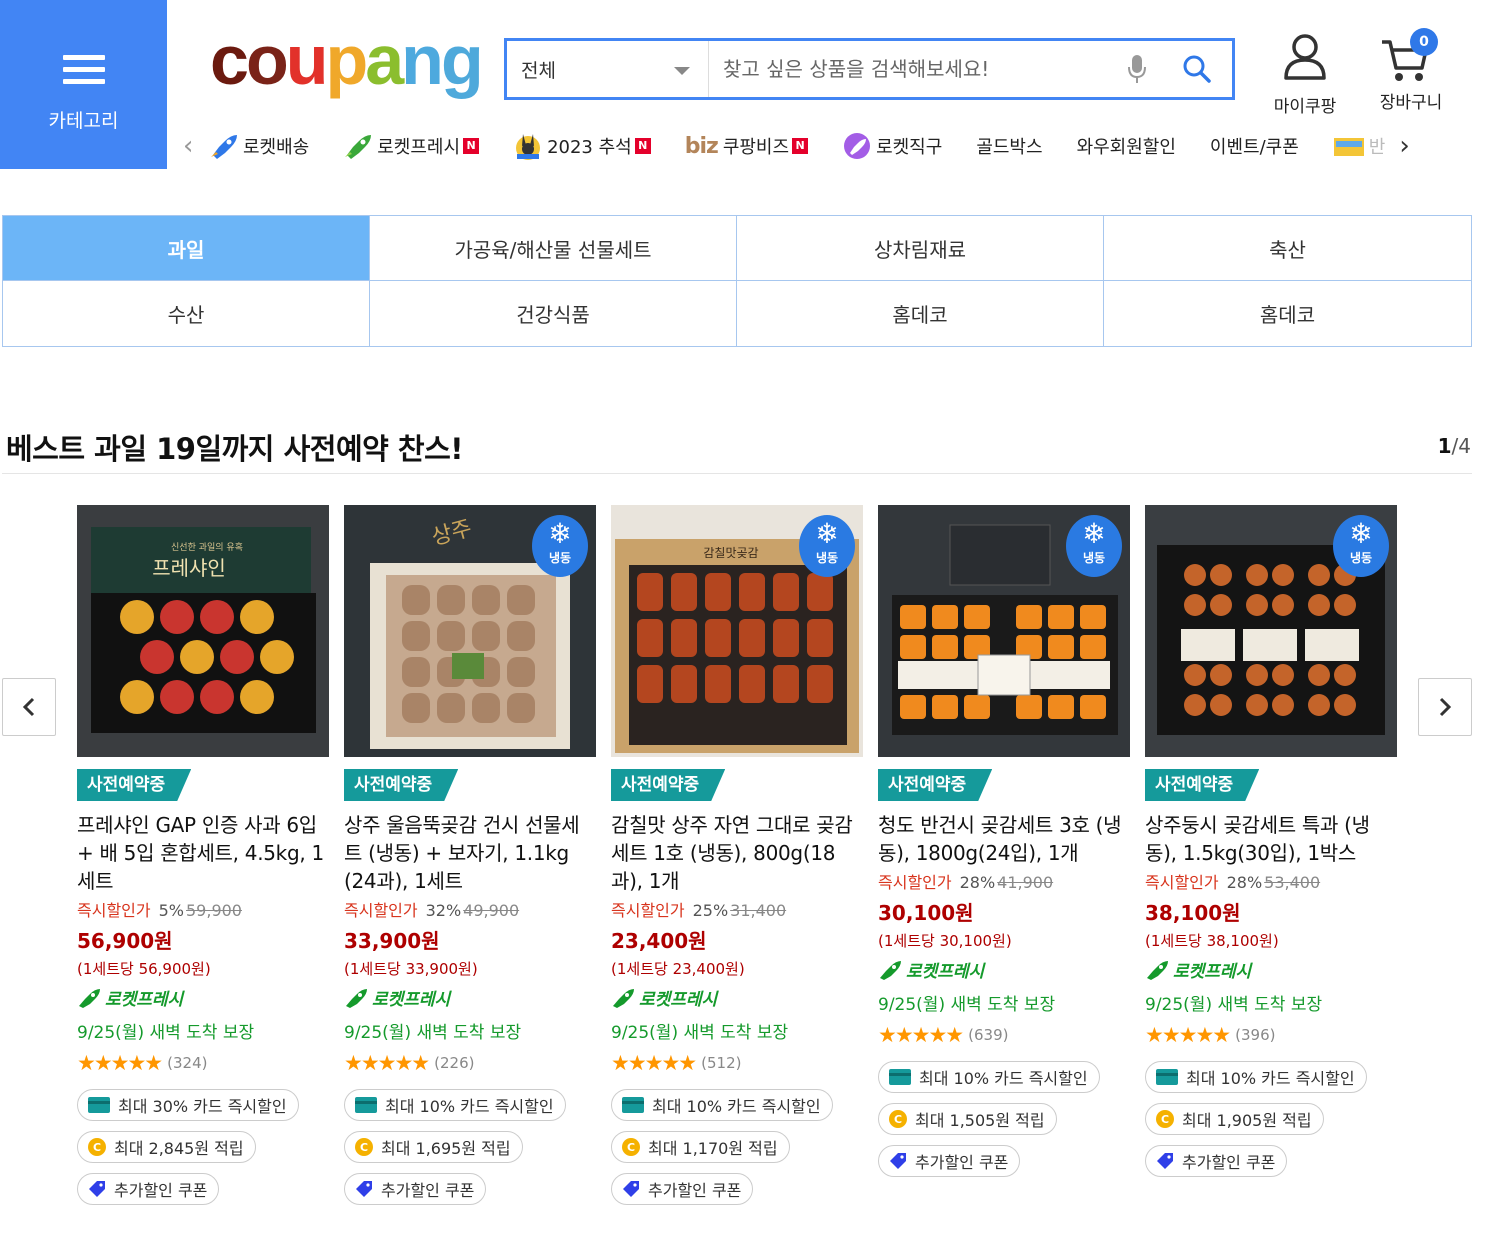  I want to click on category-menu-button: 카테고리, so click(83, 84).